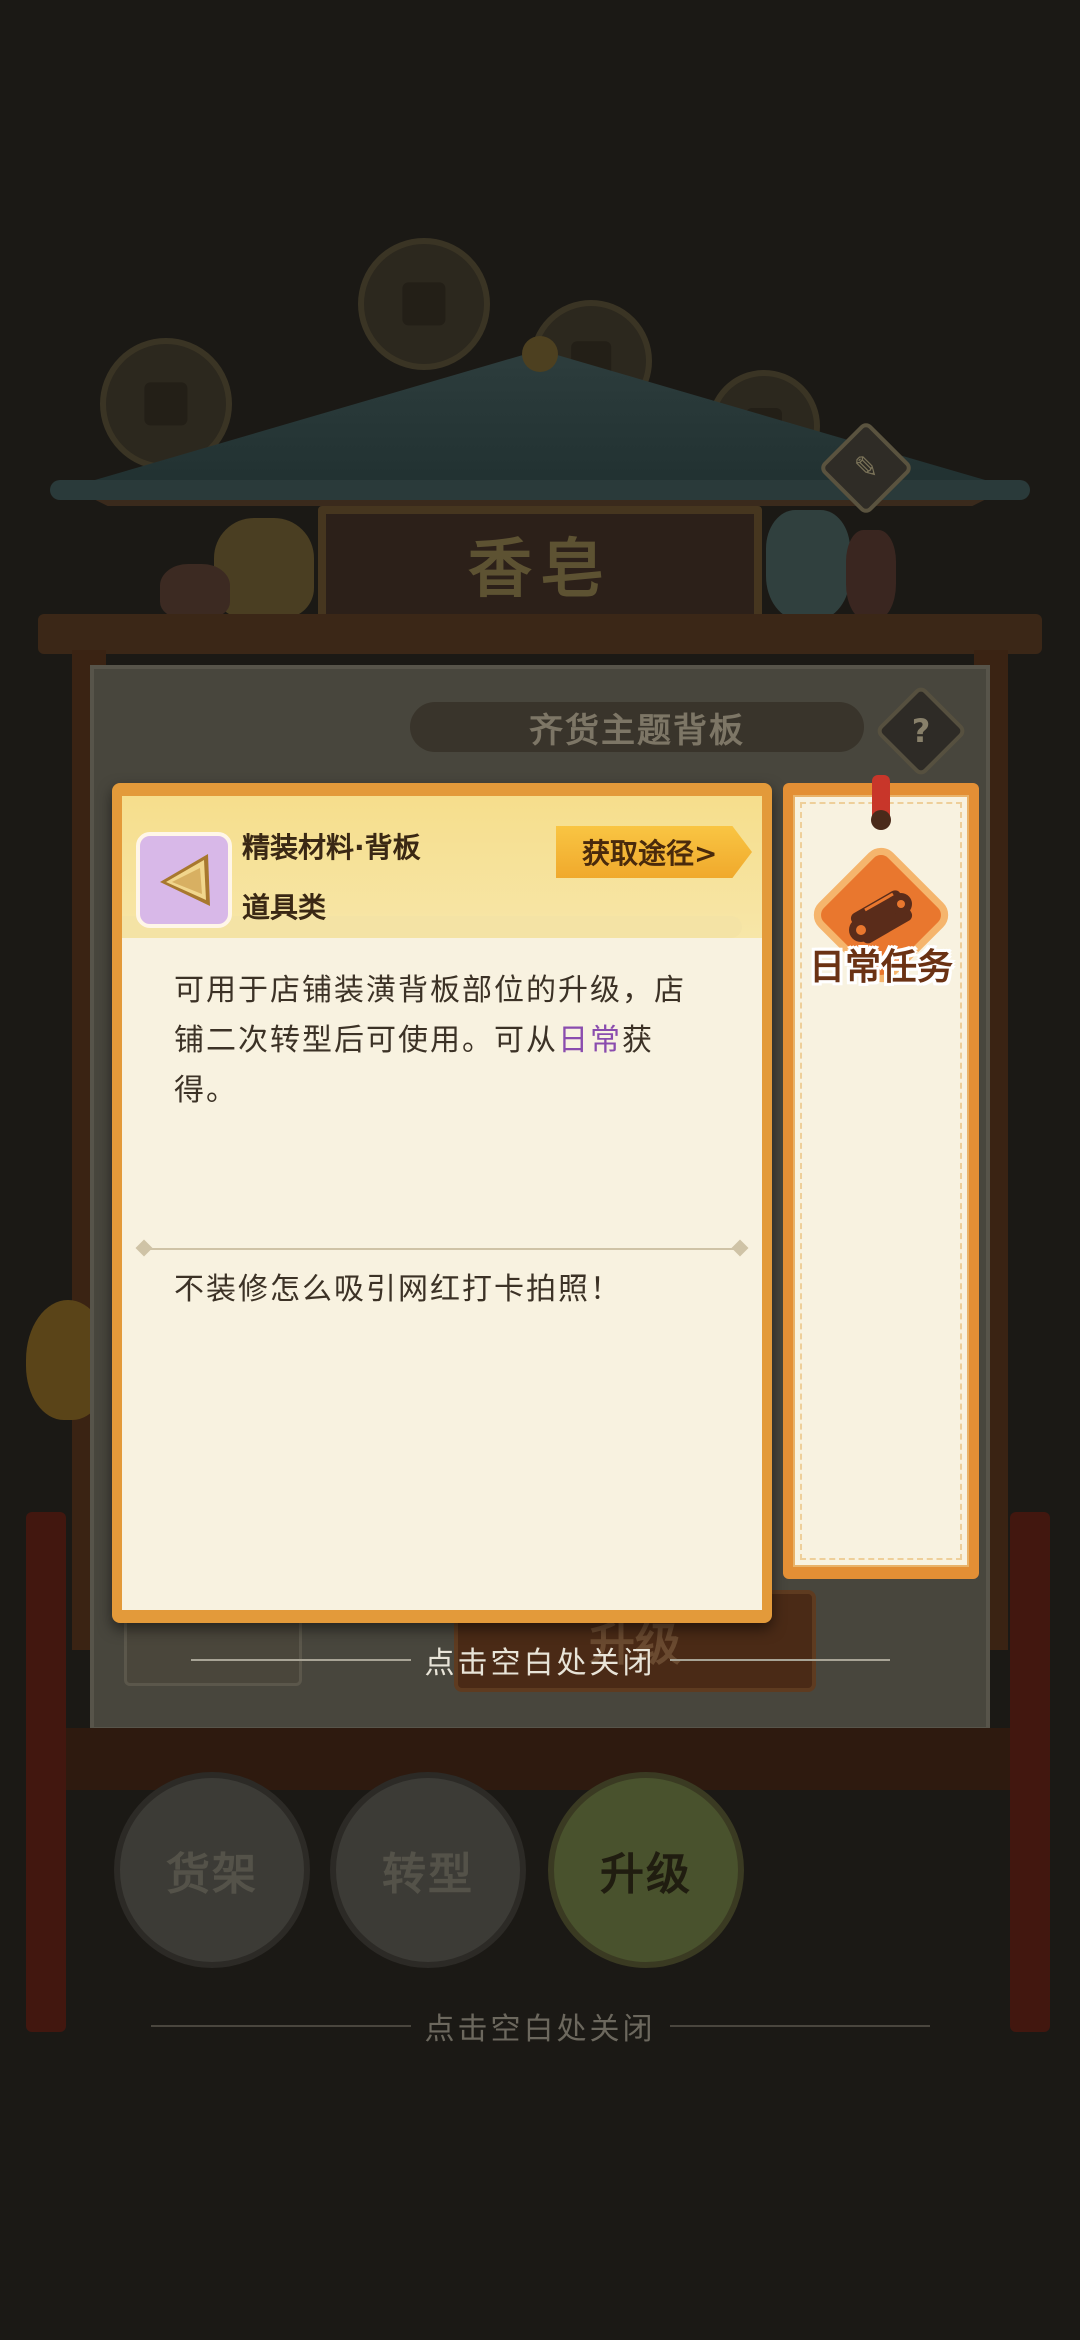 The height and width of the screenshot is (2340, 1080). Describe the element at coordinates (1030, 1772) in the screenshot. I see `bottom-post-right` at that location.